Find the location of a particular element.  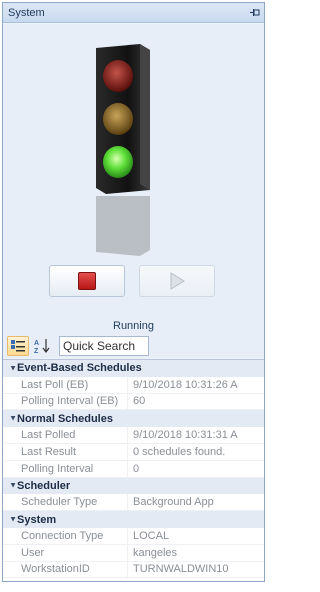

sort-az-icon: A Z is located at coordinates (42, 346).